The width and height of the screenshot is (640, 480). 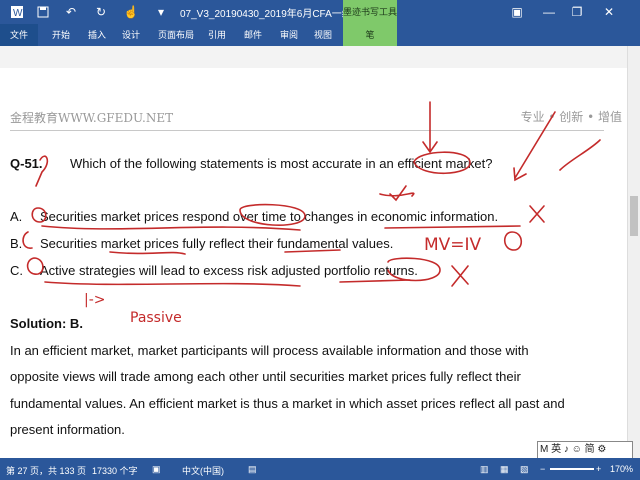 I want to click on customize-icon: ▾, so click(x=161, y=12).